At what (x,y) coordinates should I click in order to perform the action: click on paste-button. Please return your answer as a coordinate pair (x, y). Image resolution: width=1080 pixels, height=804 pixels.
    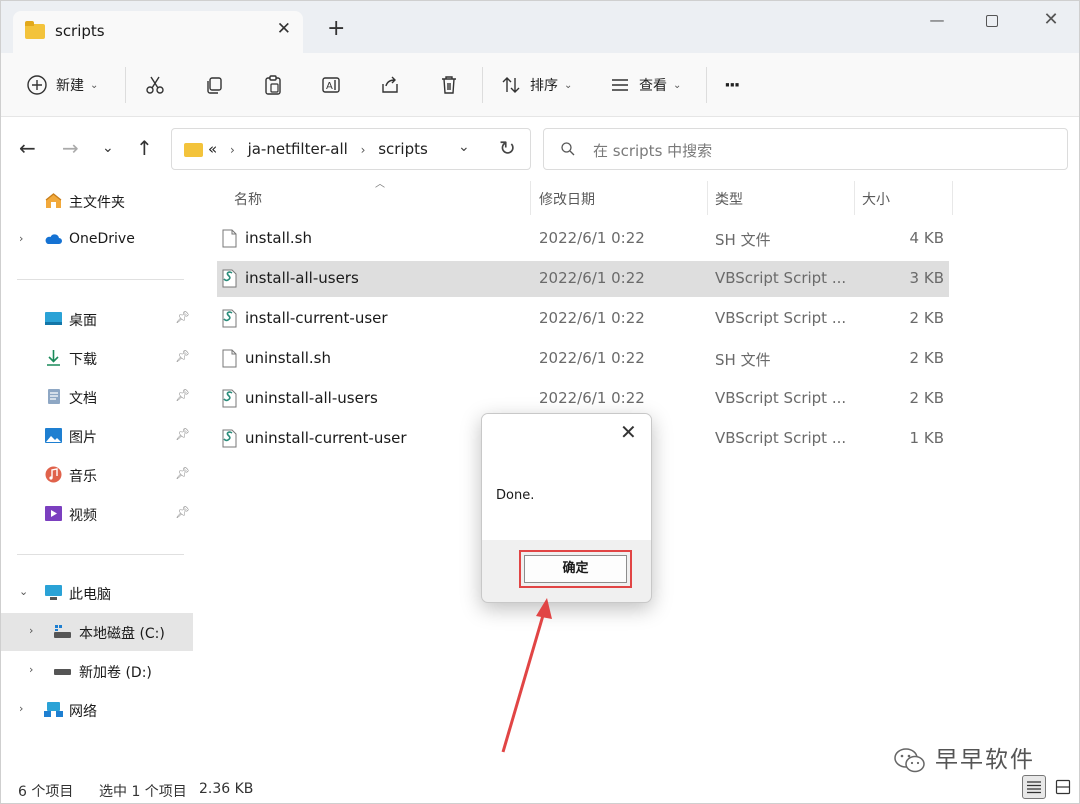
    Looking at the image, I should click on (273, 85).